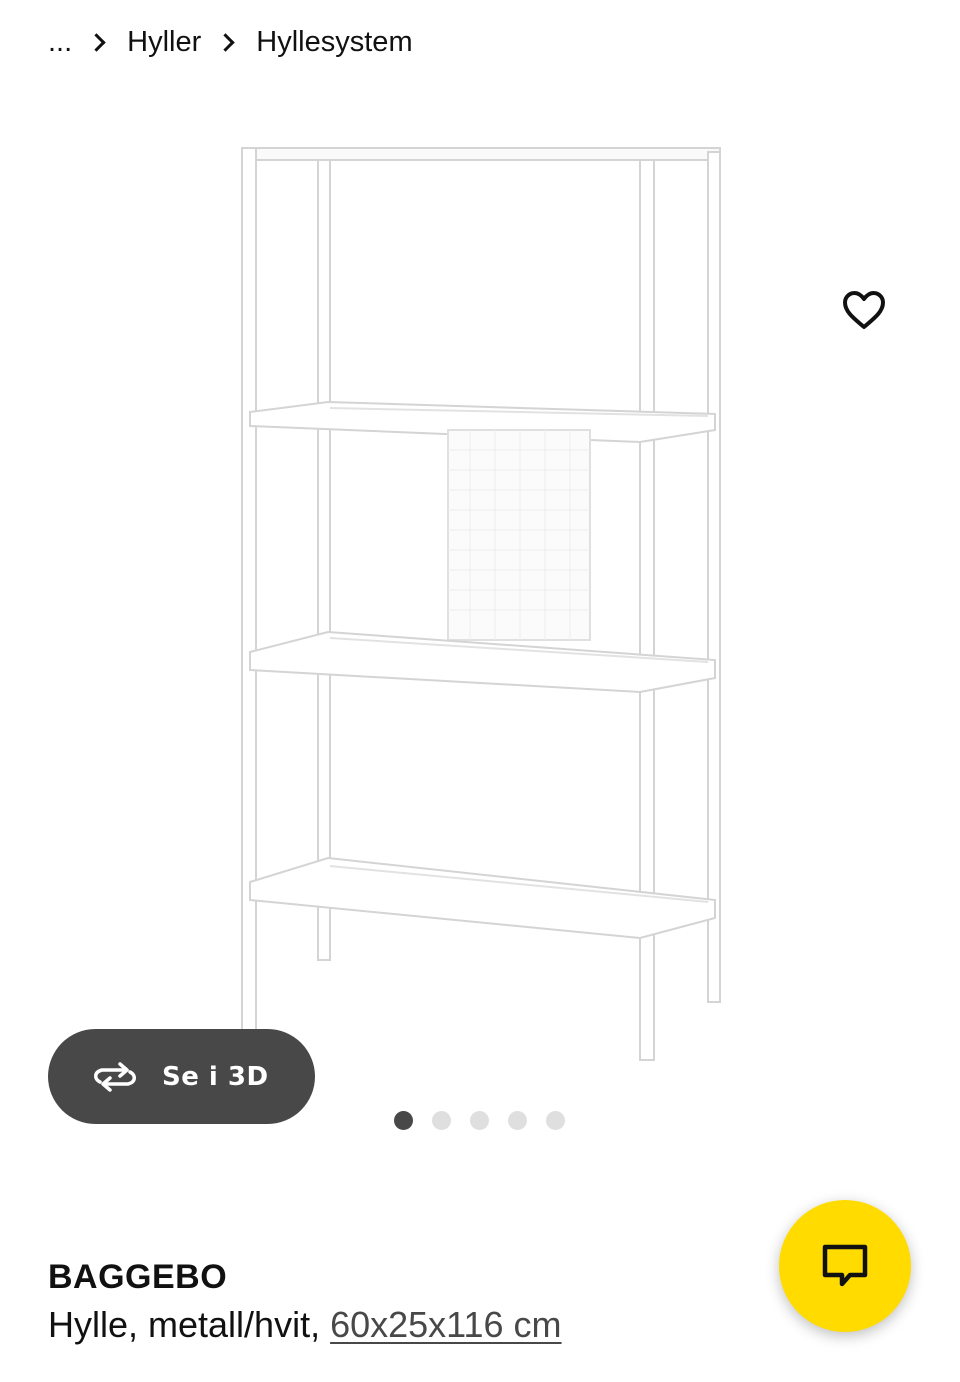 The image size is (960, 1382). I want to click on carousel-pagination, so click(489, 1120).